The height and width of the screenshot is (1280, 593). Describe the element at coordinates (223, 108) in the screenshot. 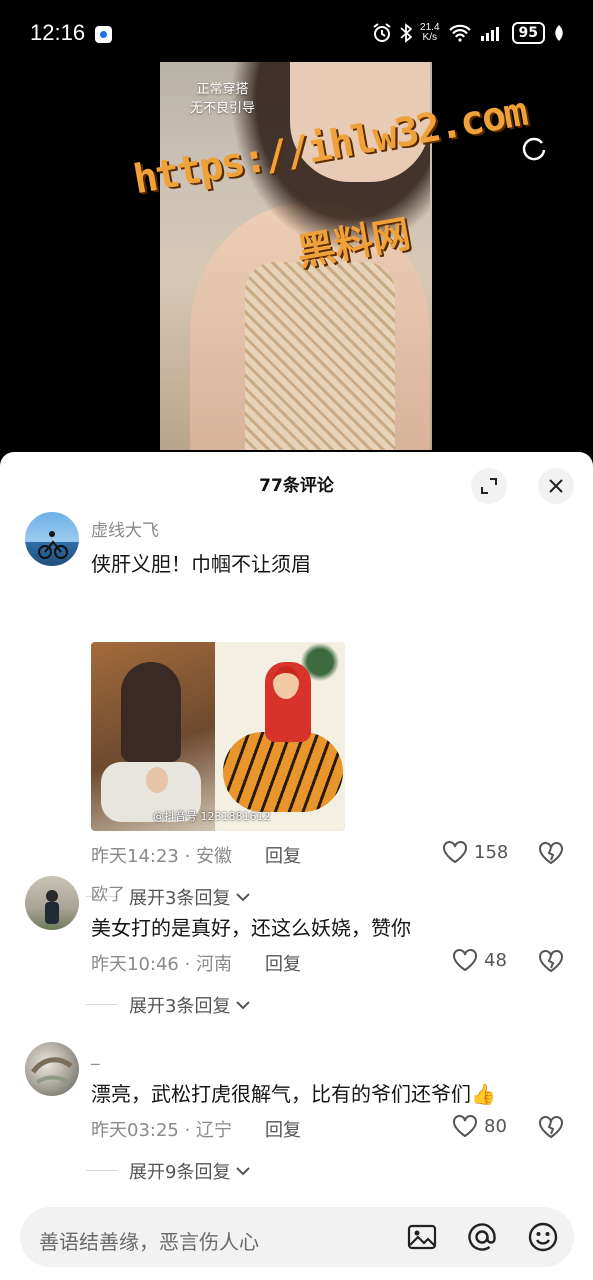

I see `video-caption-line2: 无不良引导` at that location.